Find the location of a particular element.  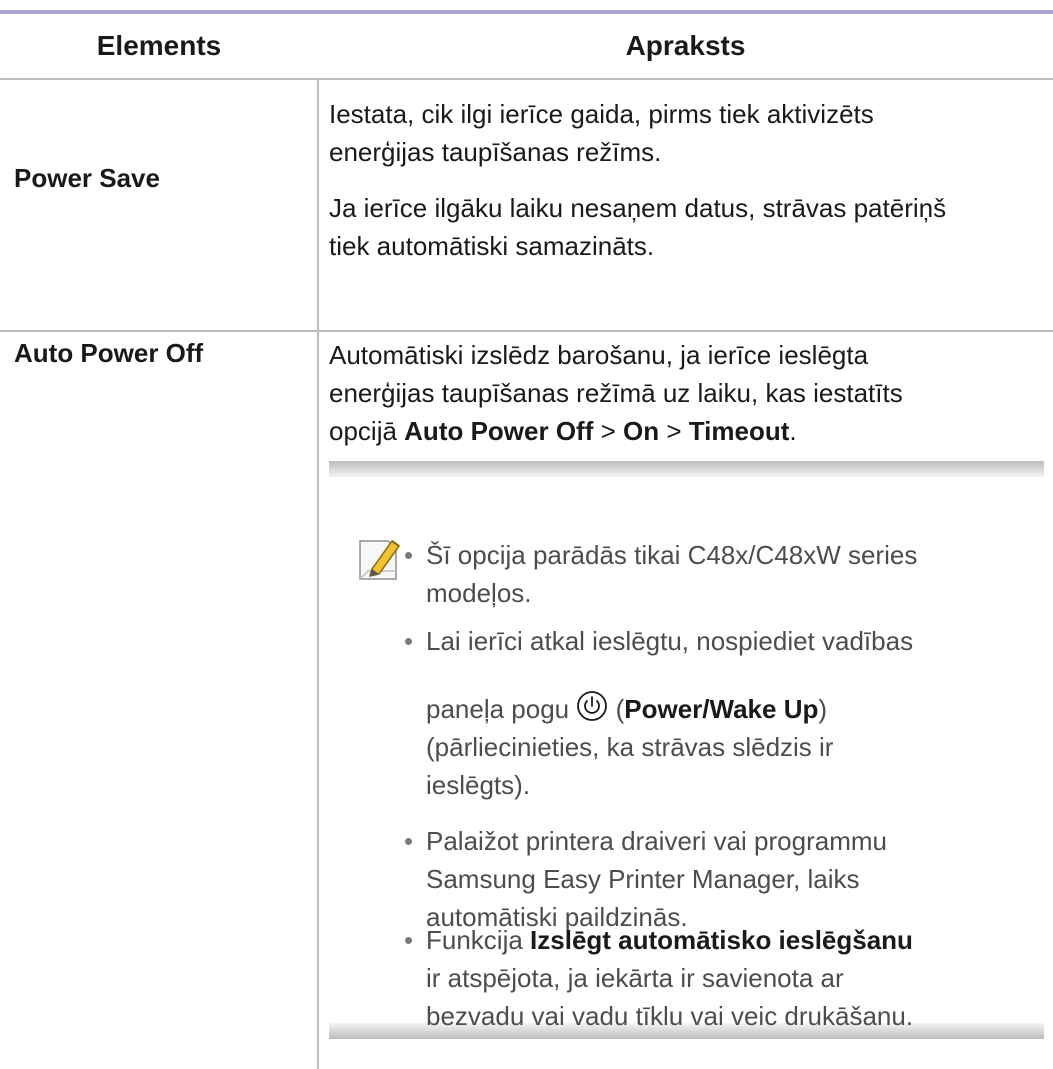

bullet-4-line1-prefix: Funkcija is located at coordinates (478, 940).